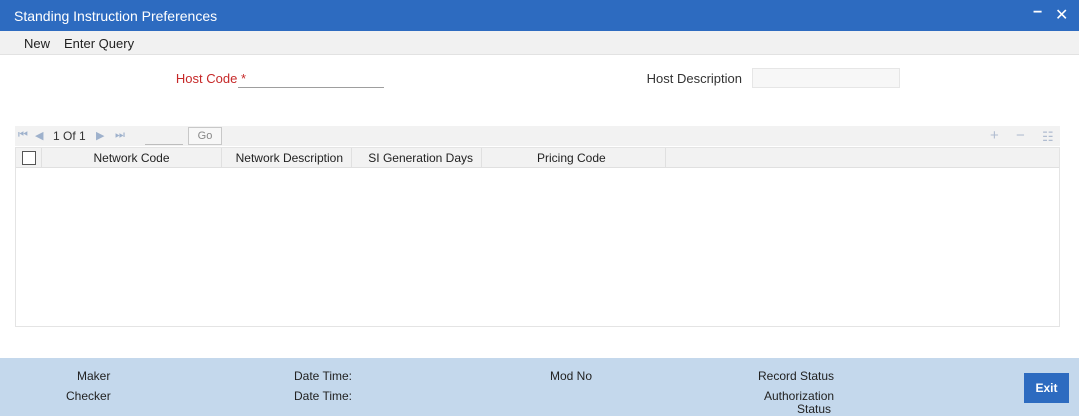 The width and height of the screenshot is (1079, 416). Describe the element at coordinates (69, 136) in the screenshot. I see `page-indicator: 1 Of 1` at that location.